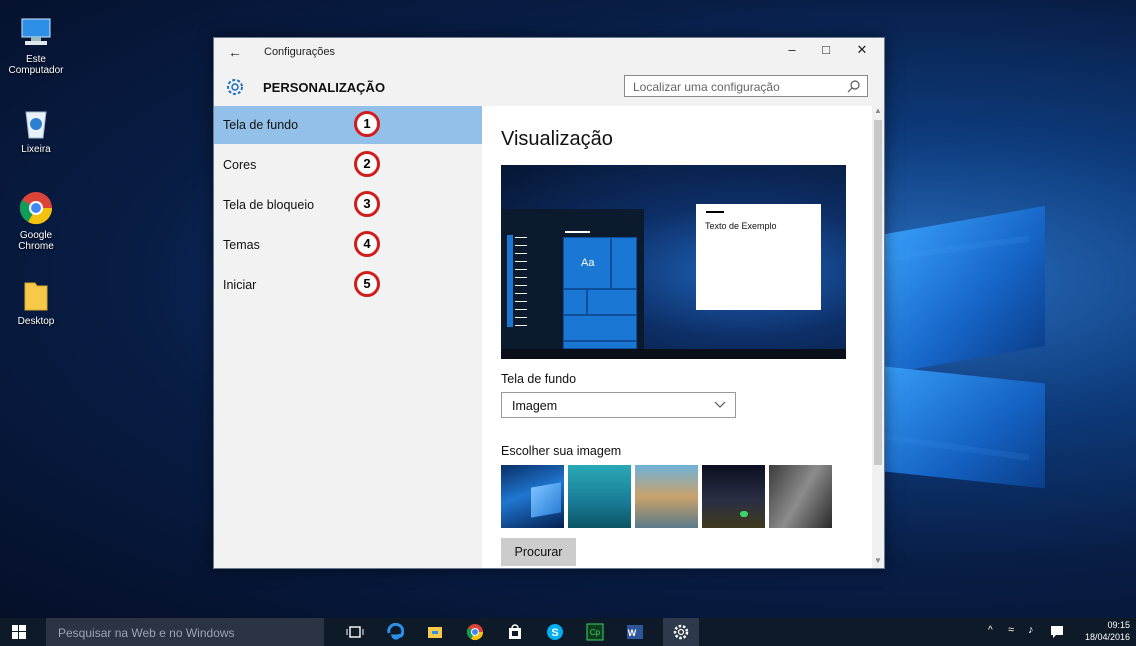 This screenshot has height=646, width=1136. I want to click on search-icon, so click(853, 86).